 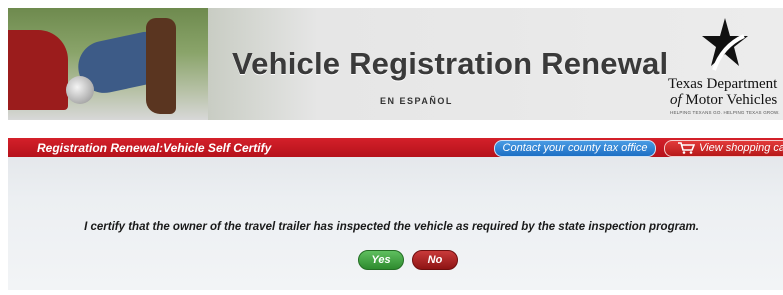 What do you see at coordinates (741, 148) in the screenshot?
I see `view-cart-label: View shopping cart` at bounding box center [741, 148].